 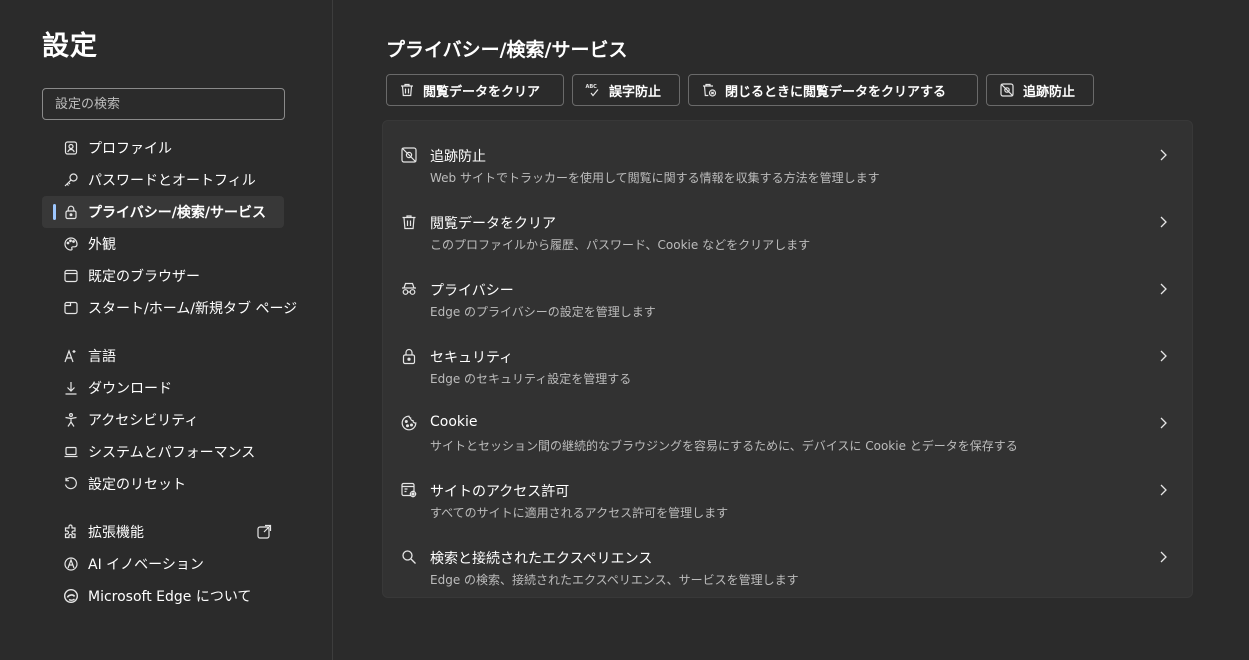 I want to click on sidebar-item-languages: 言語, so click(x=79, y=356).